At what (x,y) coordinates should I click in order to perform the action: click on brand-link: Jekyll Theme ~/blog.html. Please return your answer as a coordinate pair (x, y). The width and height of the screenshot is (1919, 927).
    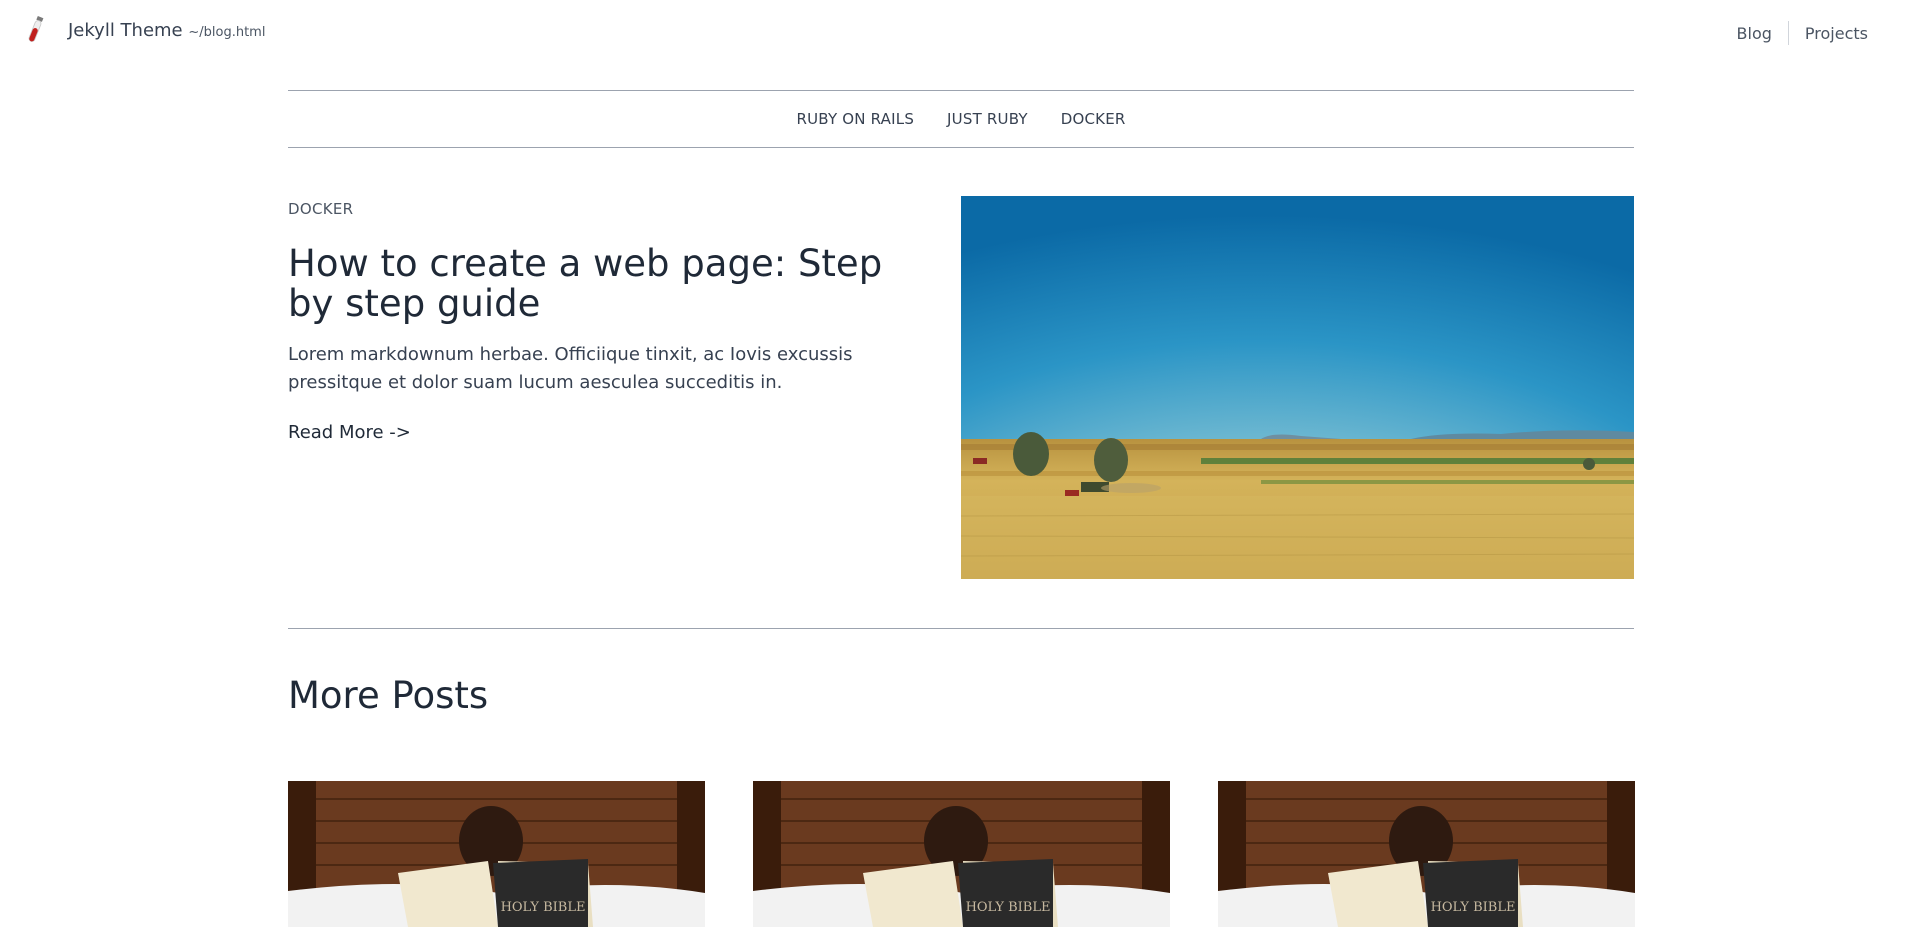
    Looking at the image, I should click on (166, 30).